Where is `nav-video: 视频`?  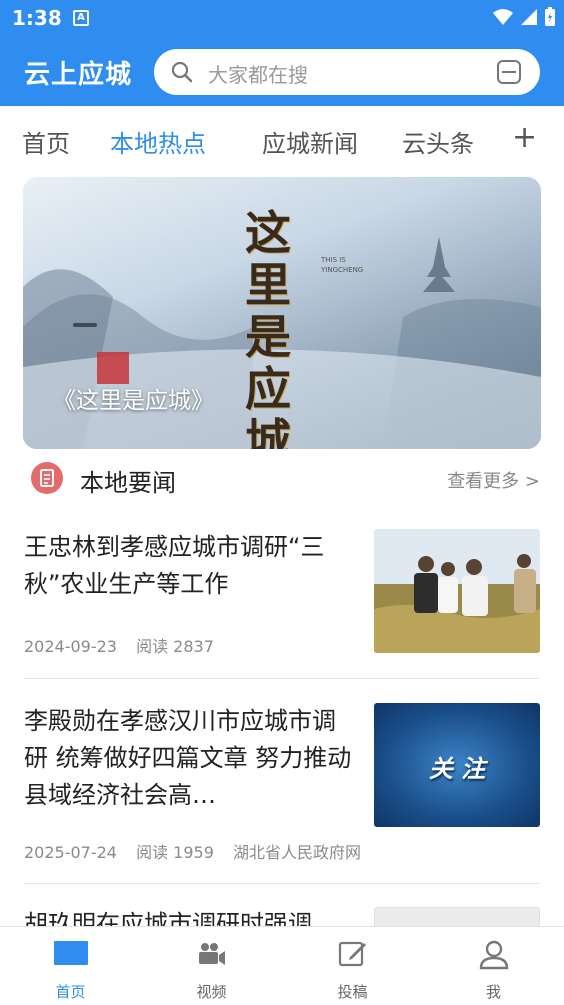
nav-video: 视频 is located at coordinates (211, 966).